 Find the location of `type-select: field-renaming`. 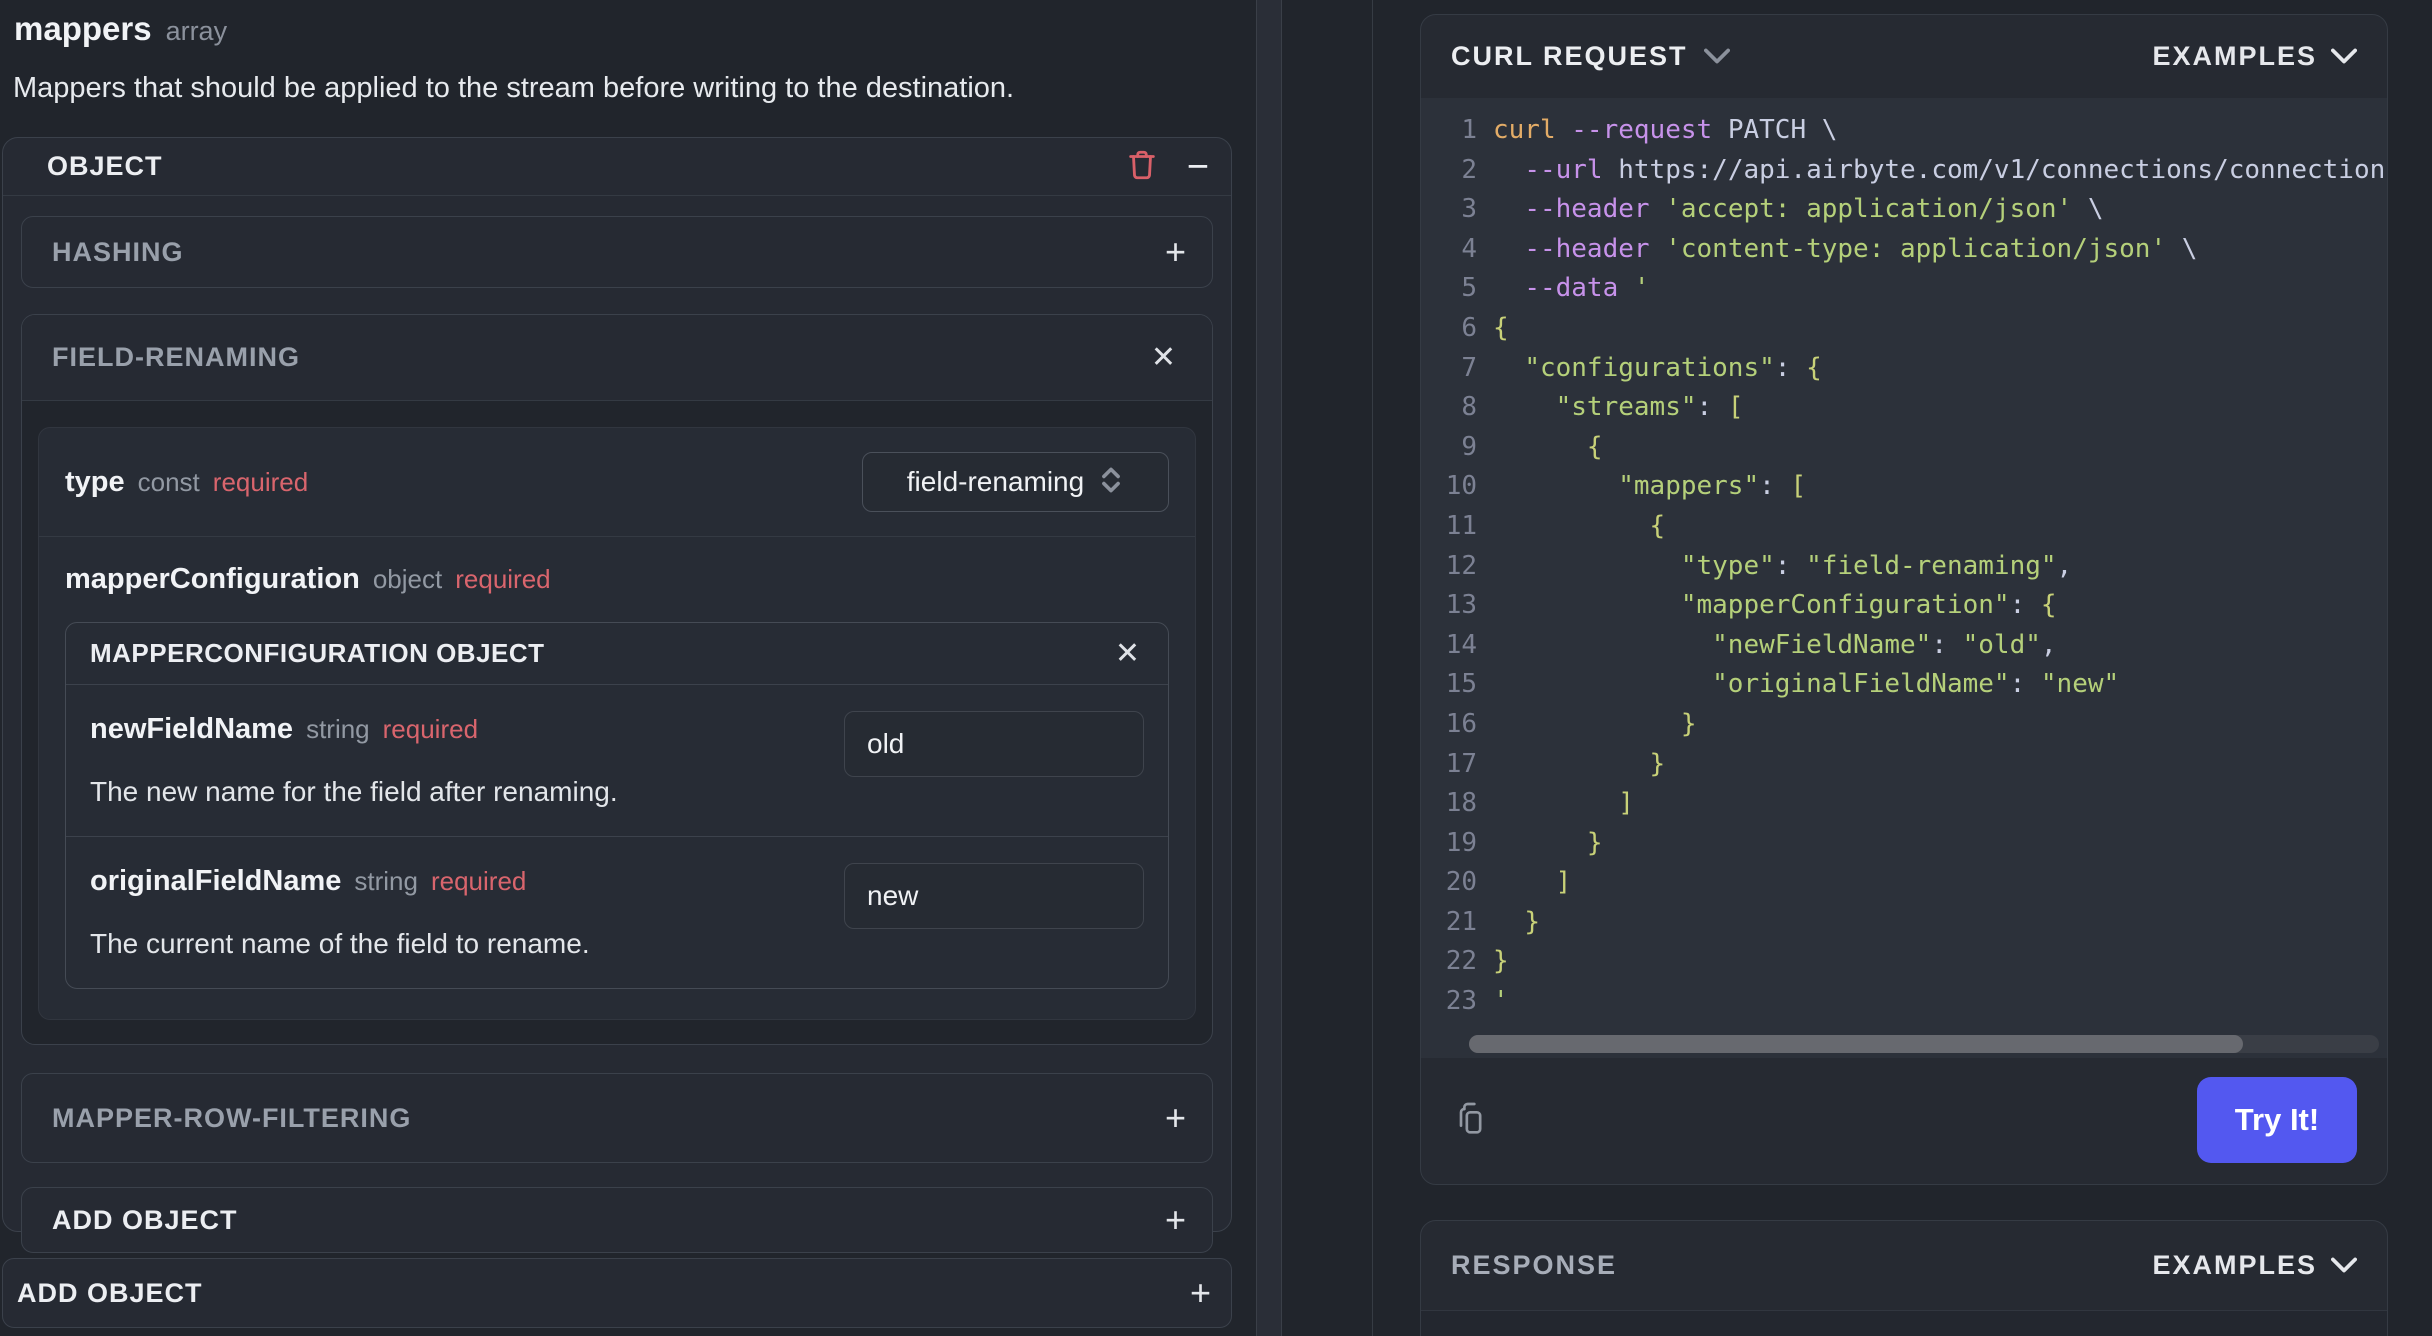

type-select: field-renaming is located at coordinates (1015, 482).